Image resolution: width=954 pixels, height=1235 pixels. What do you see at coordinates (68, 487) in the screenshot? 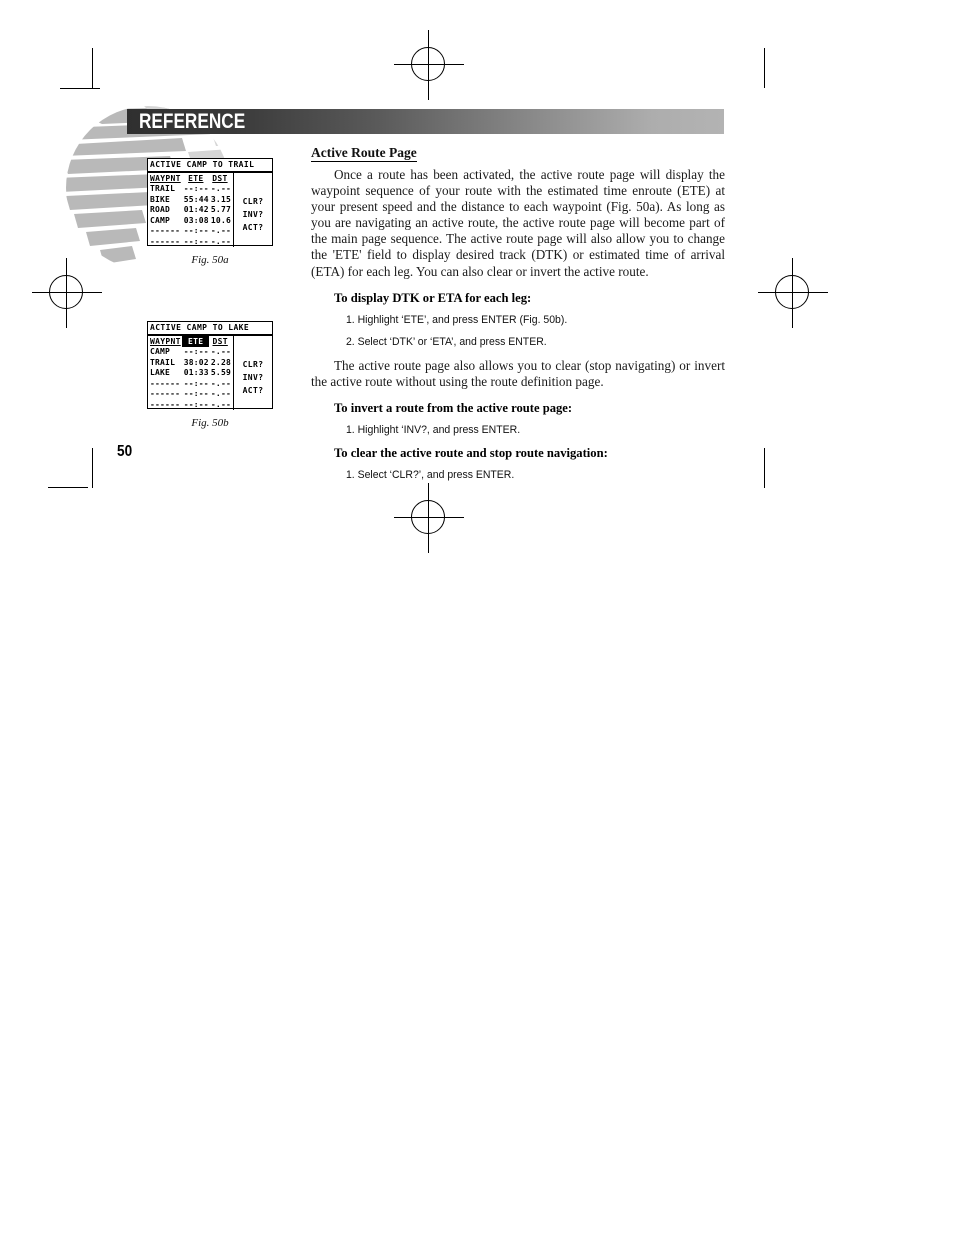
I see `crop-mark-bottom-left-horizontal` at bounding box center [68, 487].